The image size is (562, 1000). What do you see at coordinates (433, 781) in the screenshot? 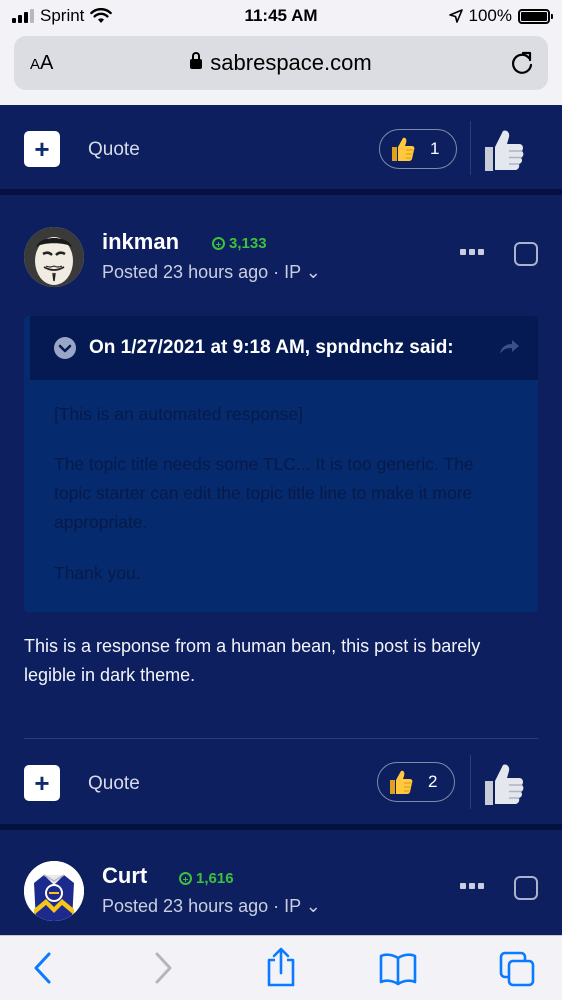
I see `reaction-count: 2` at bounding box center [433, 781].